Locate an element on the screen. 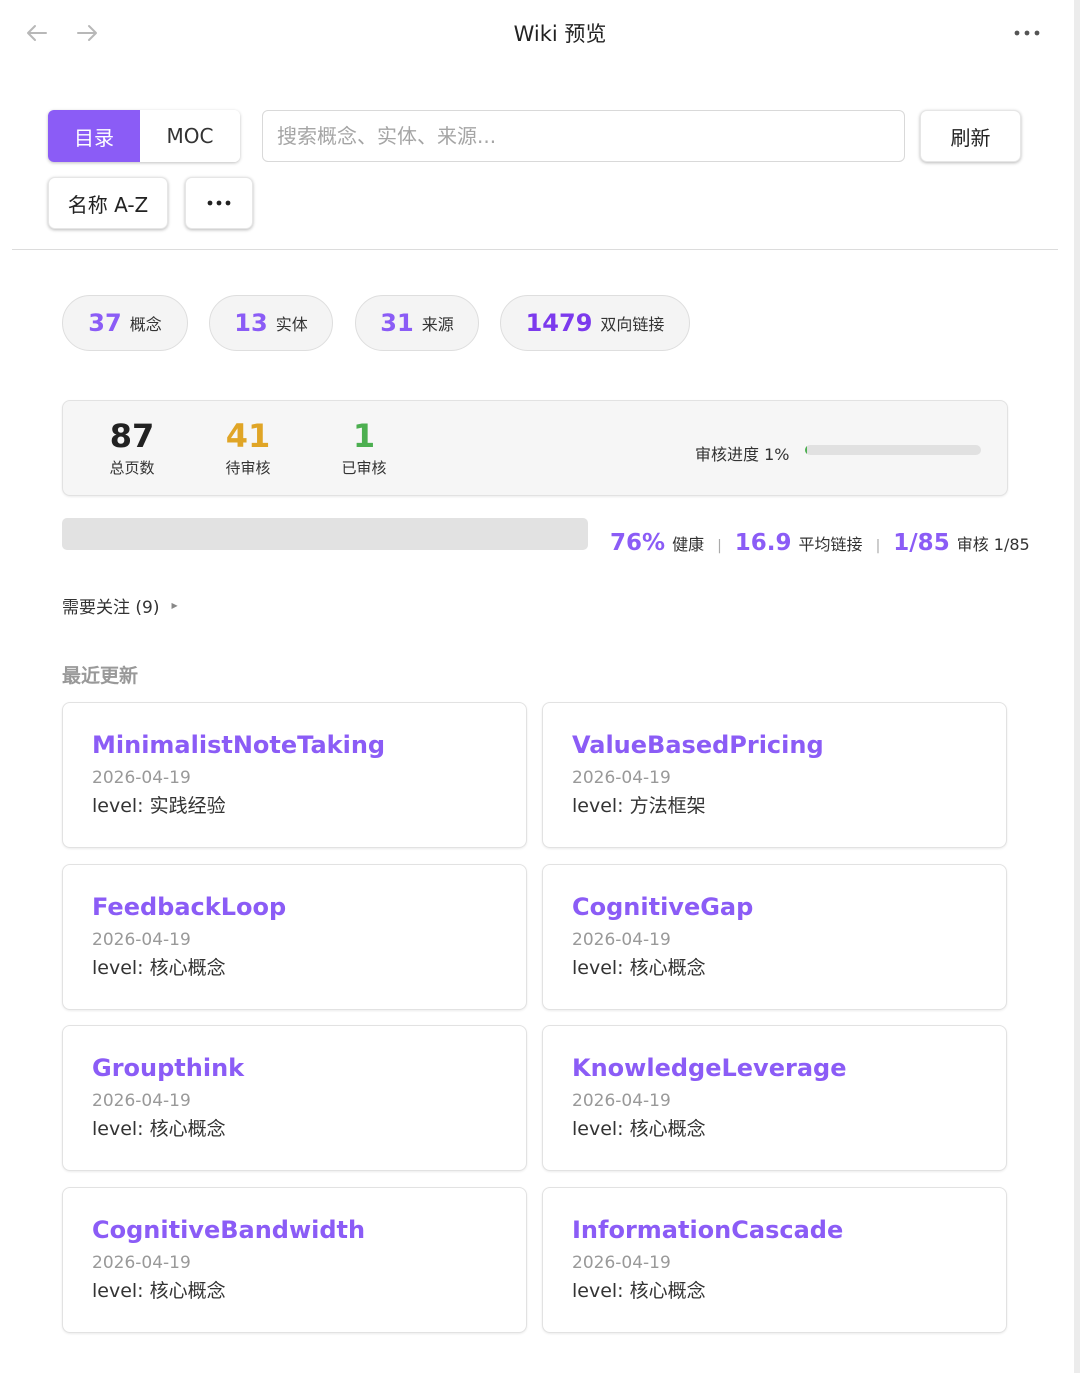  stat-label: 概念 is located at coordinates (145, 324).